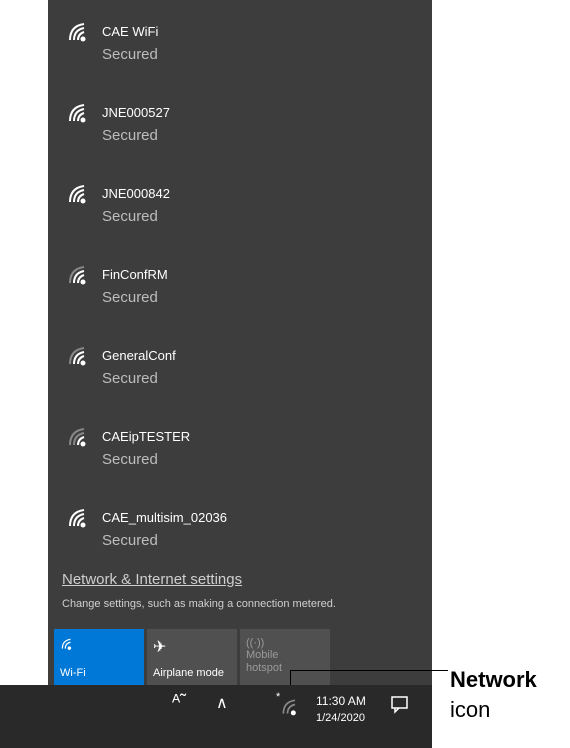  Describe the element at coordinates (73, 673) in the screenshot. I see `wifi-tile-label: Wi-Fi` at that location.